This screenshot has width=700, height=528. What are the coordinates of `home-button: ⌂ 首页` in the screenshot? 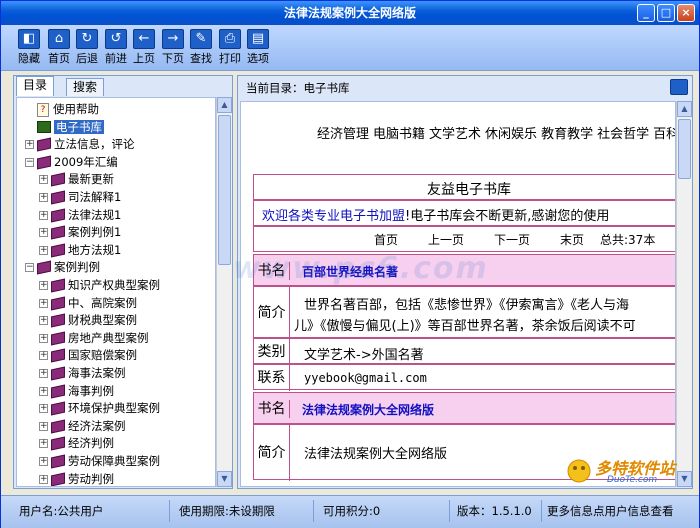 It's located at (59, 48).